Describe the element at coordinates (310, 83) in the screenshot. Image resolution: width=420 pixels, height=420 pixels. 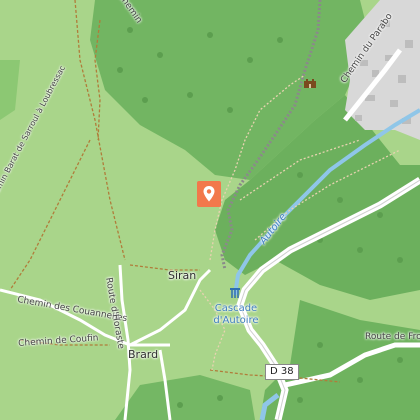
I see `castle-icon` at that location.